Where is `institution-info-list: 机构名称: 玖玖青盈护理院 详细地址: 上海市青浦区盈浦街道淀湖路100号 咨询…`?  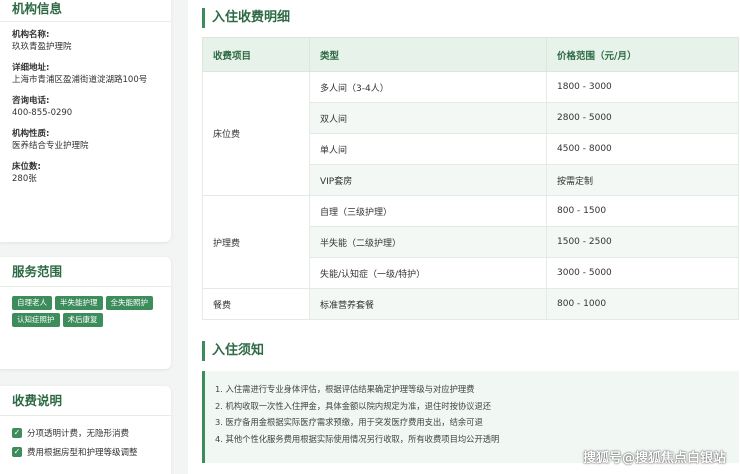
institution-info-list: 机构名称: 玖玖青盈护理院 详细地址: 上海市青浦区盈浦街道淀湖路100号 咨询… is located at coordinates (85, 104).